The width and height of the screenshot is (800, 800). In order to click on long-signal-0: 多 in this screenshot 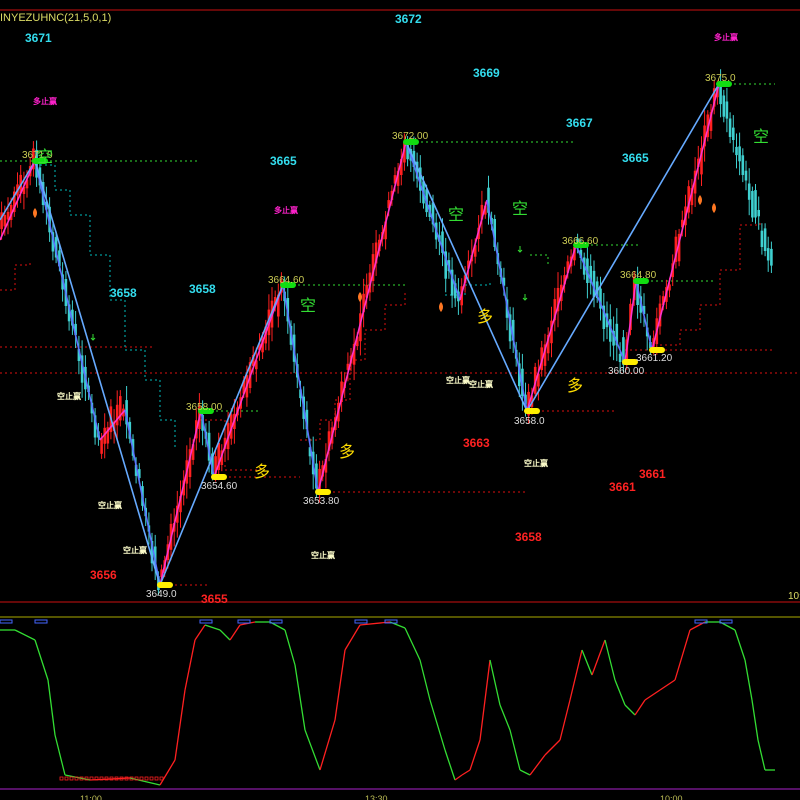, I will do `click(262, 472)`.